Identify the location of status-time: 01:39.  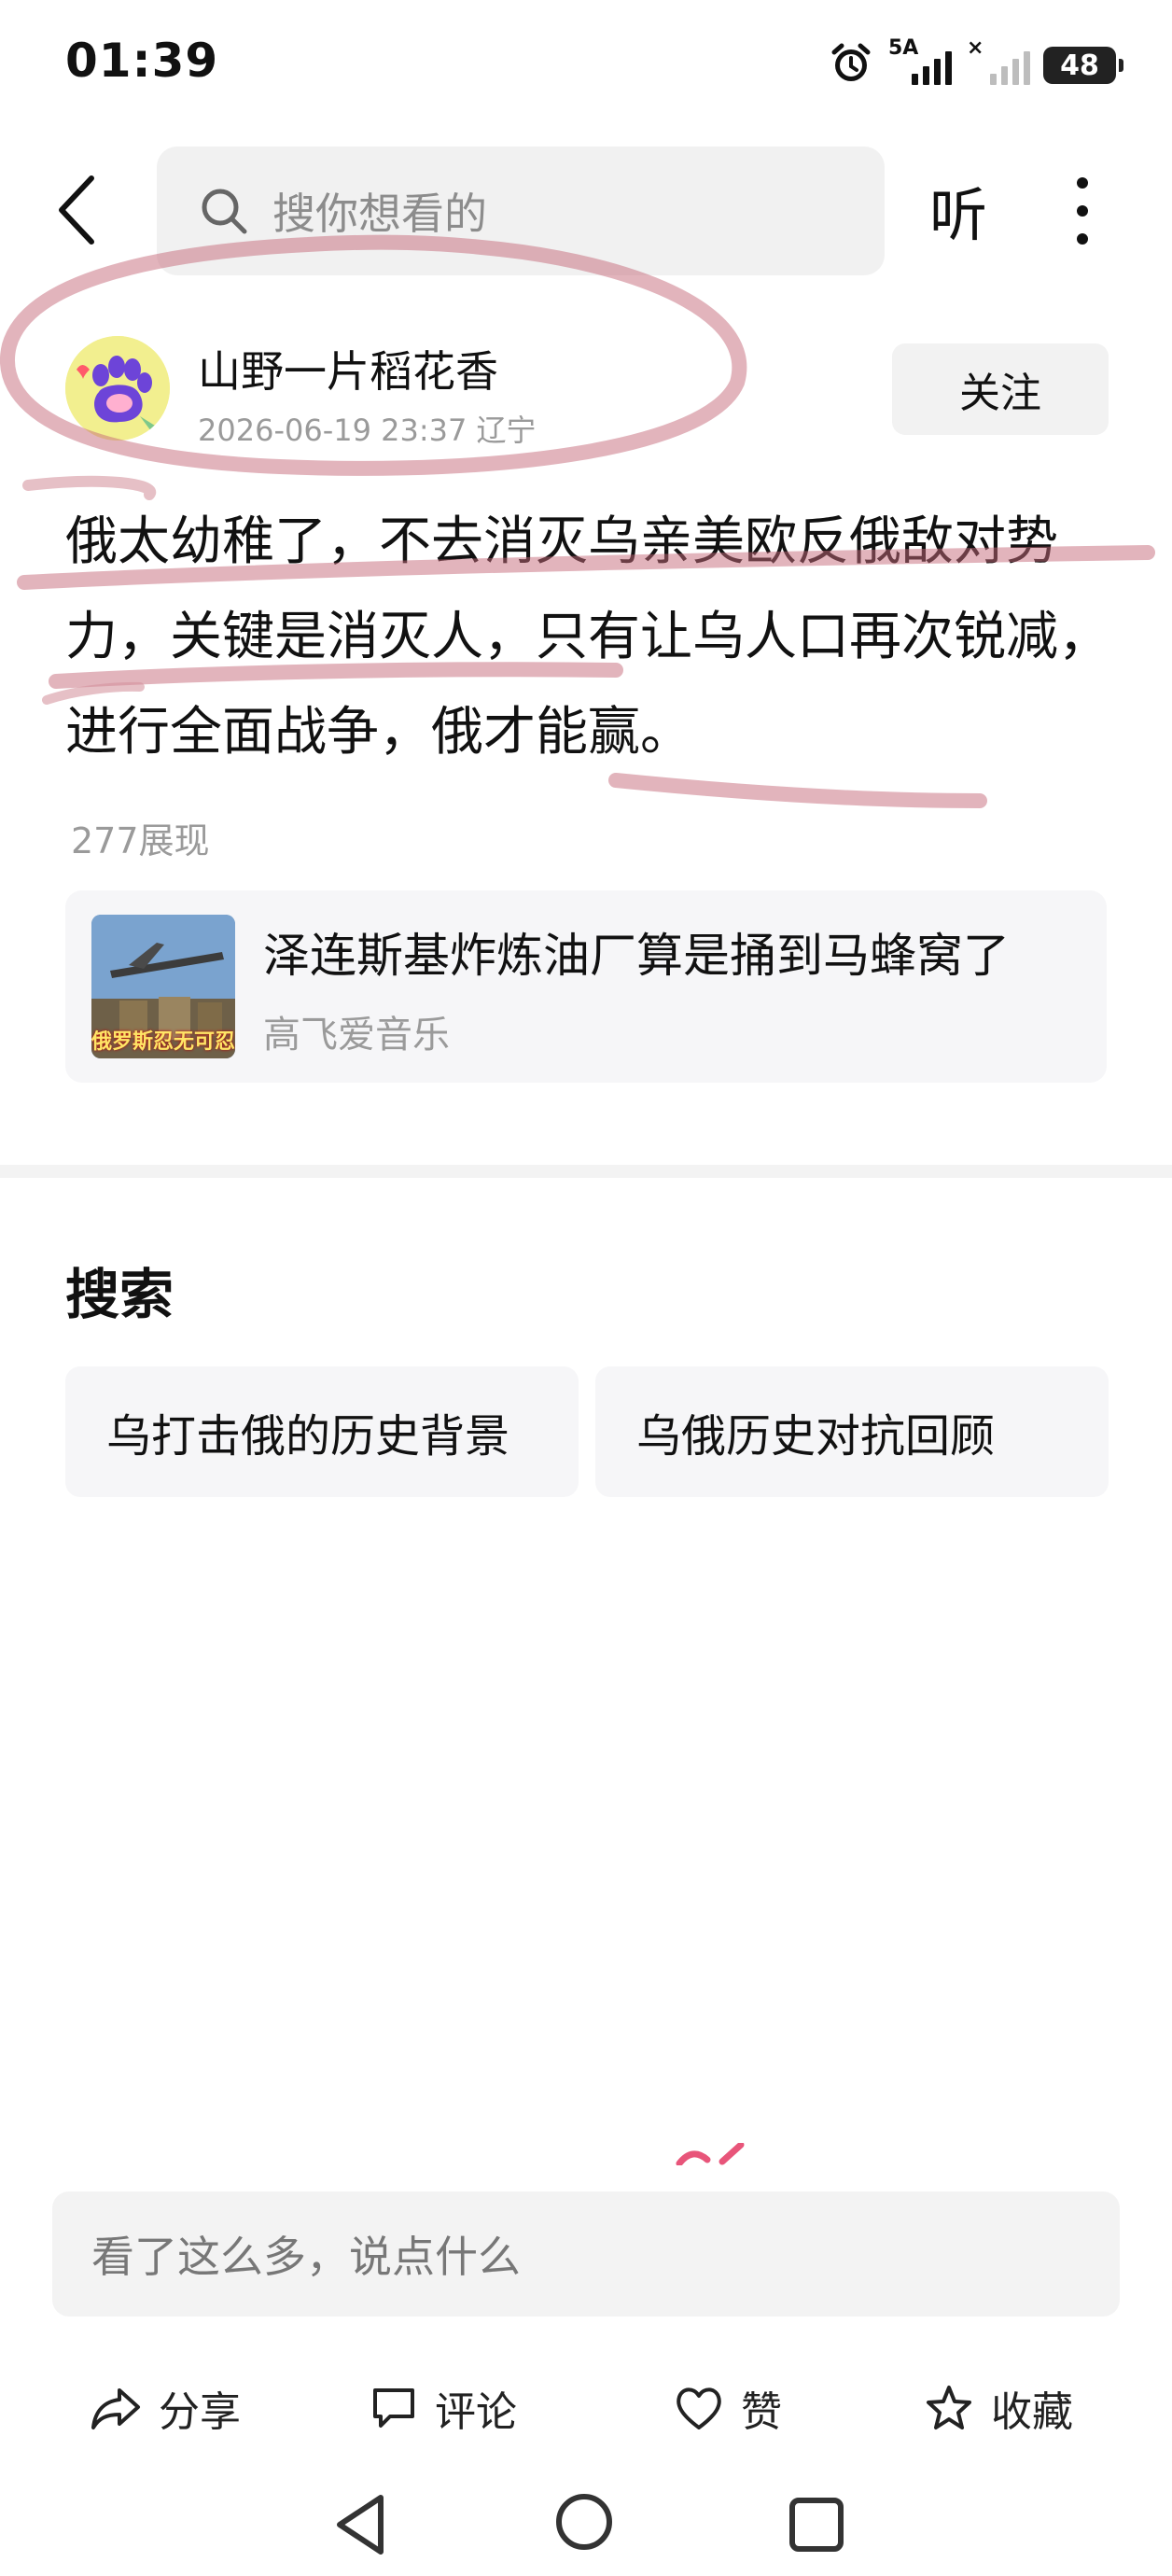
(142, 61).